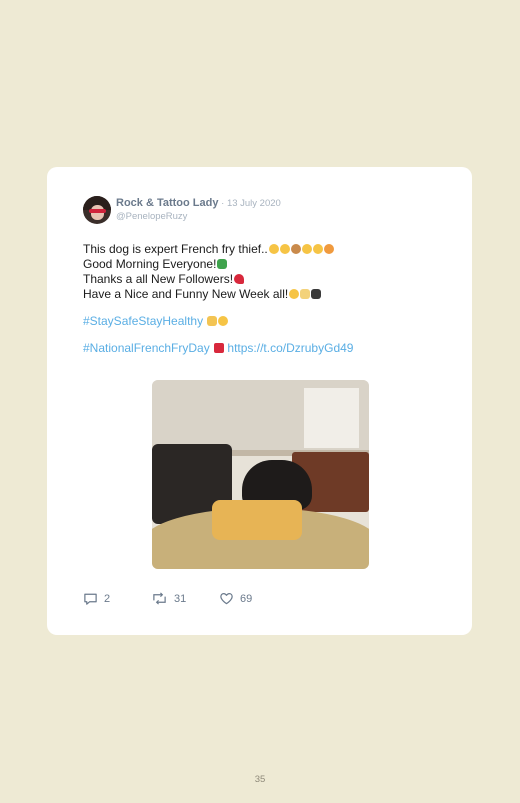 This screenshot has height=803, width=520. I want to click on author-handle: @PenelopeRuzy, so click(151, 216).